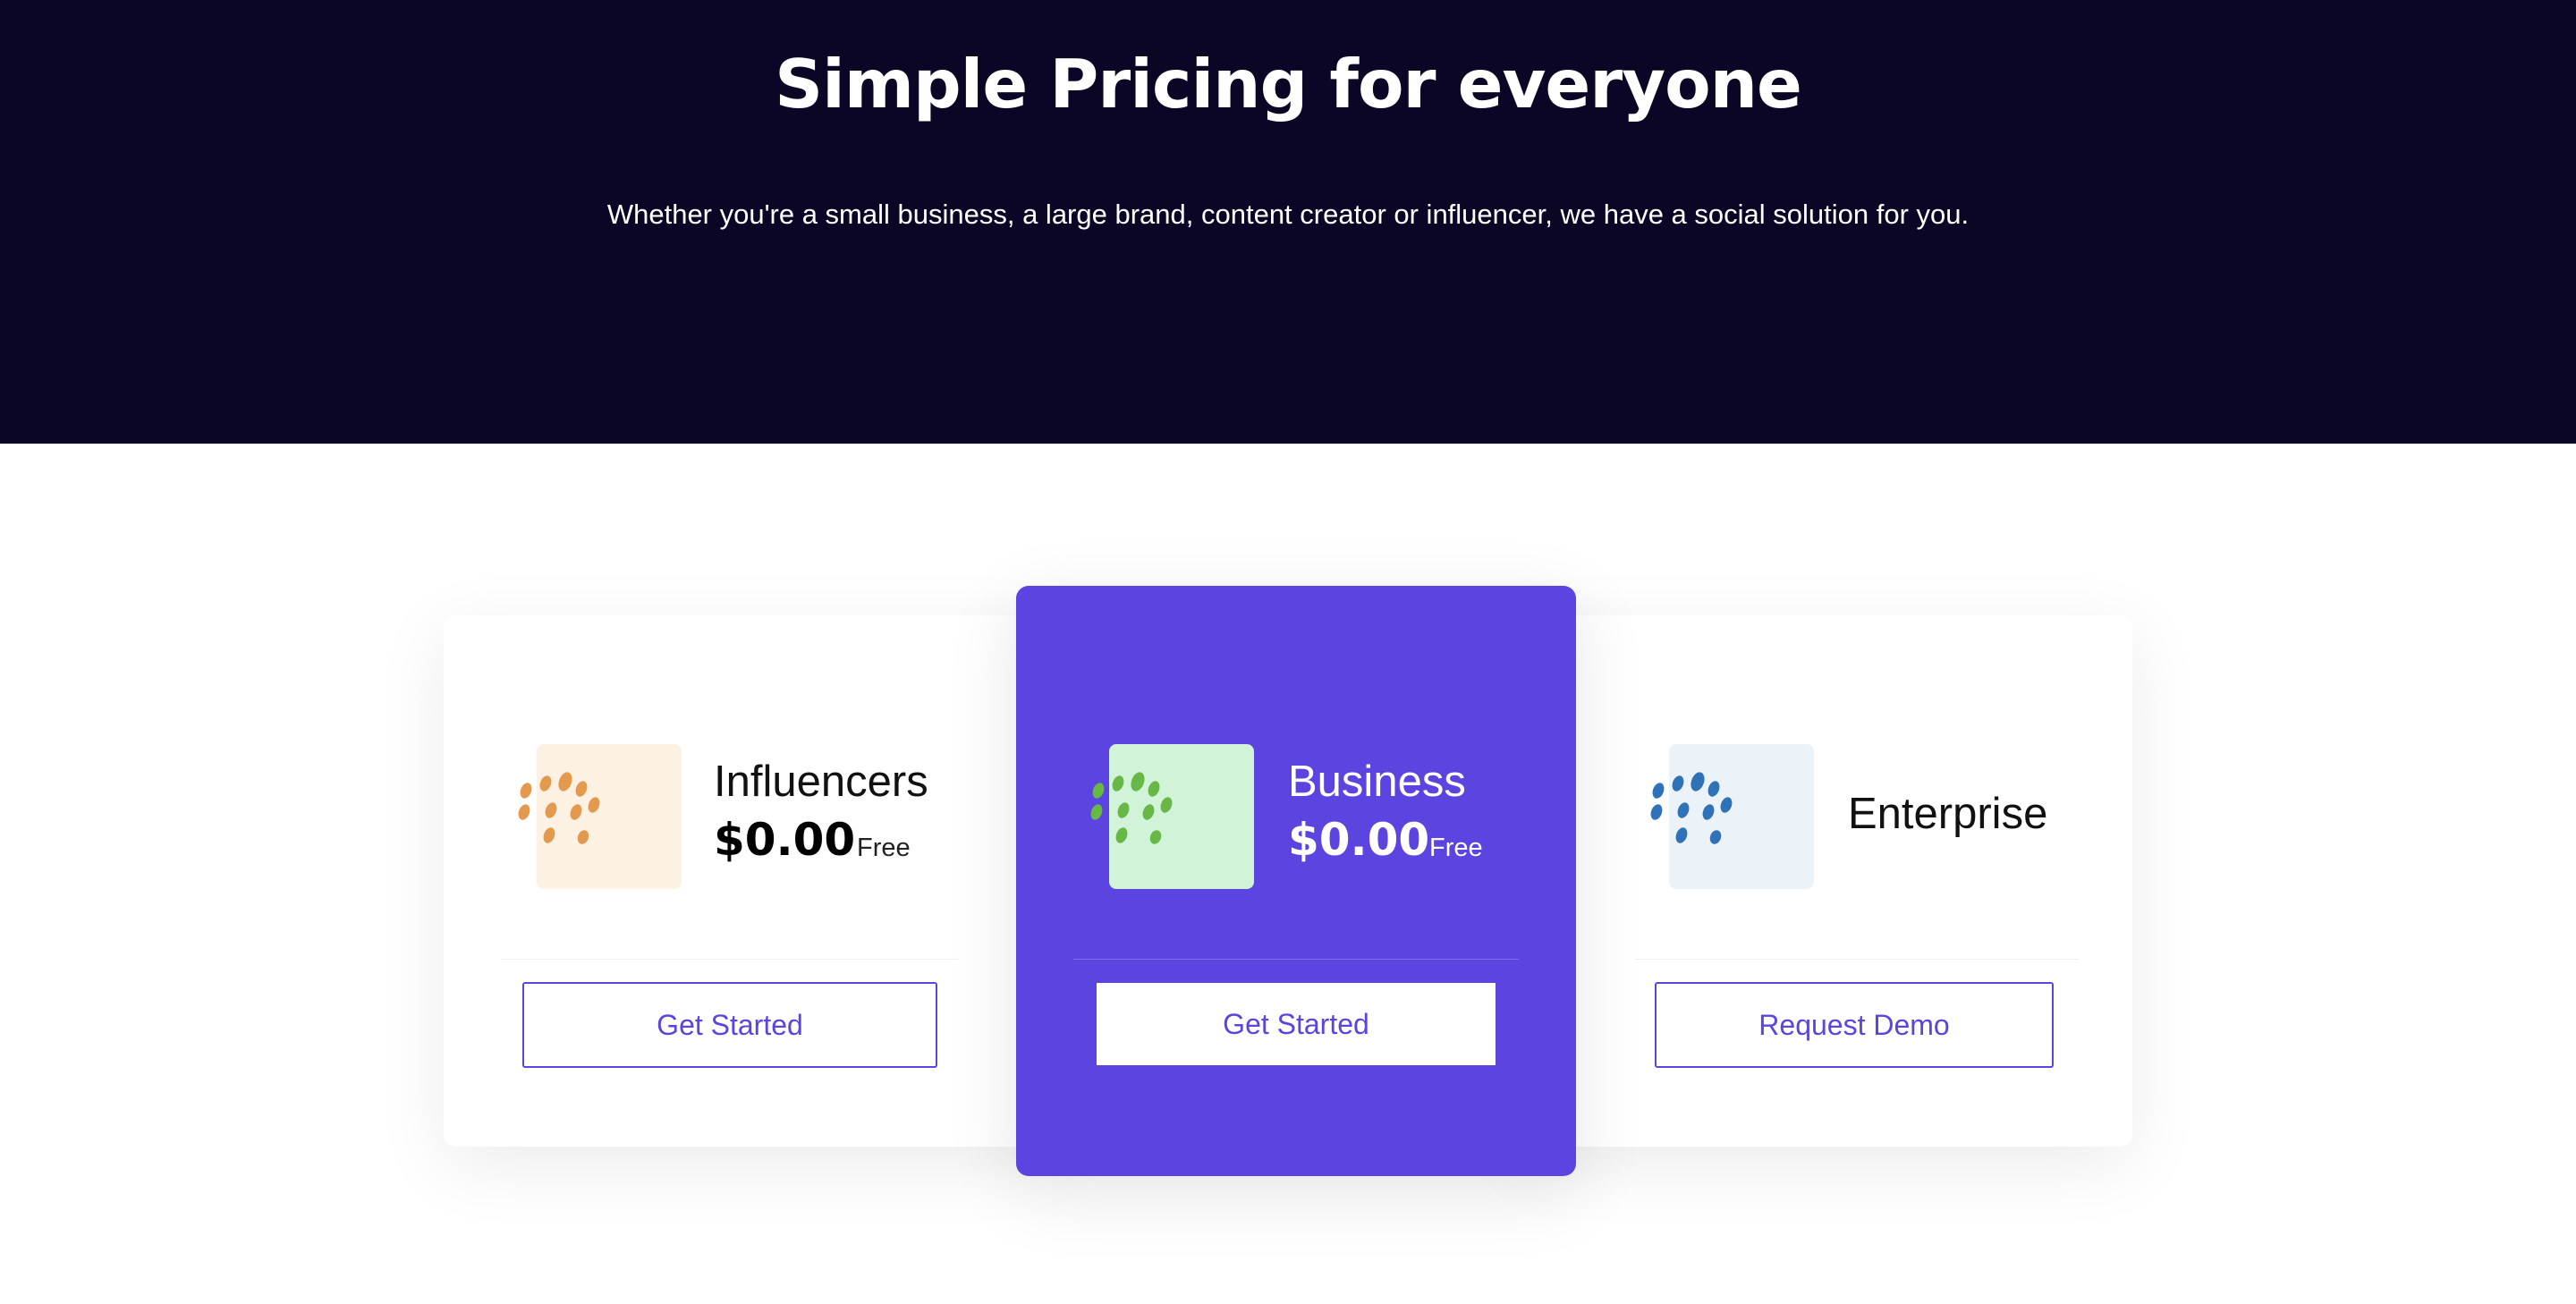 This screenshot has height=1304, width=2576. Describe the element at coordinates (1948, 814) in the screenshot. I see `plan-name: Enterprise` at that location.